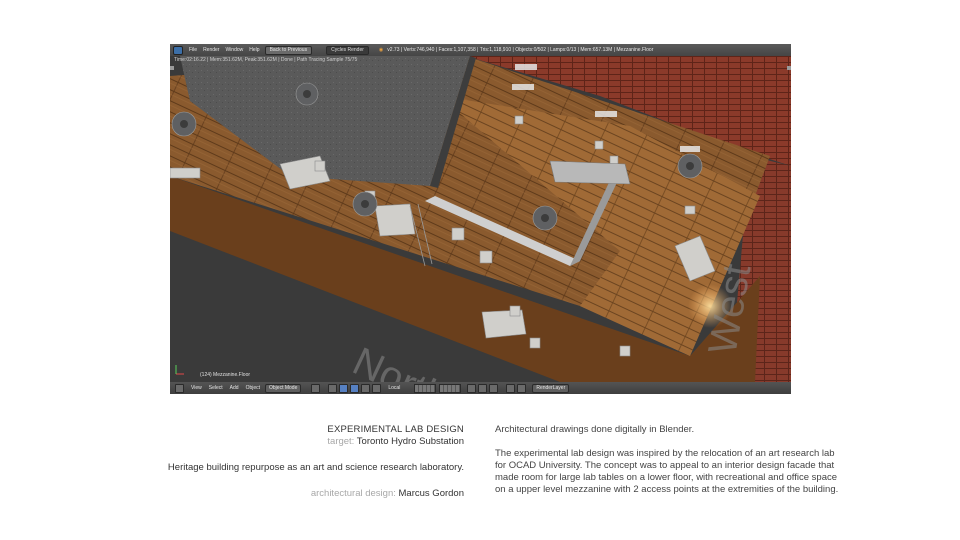 The image size is (960, 540). What do you see at coordinates (216, 388) in the screenshot?
I see `menu-select: Select` at bounding box center [216, 388].